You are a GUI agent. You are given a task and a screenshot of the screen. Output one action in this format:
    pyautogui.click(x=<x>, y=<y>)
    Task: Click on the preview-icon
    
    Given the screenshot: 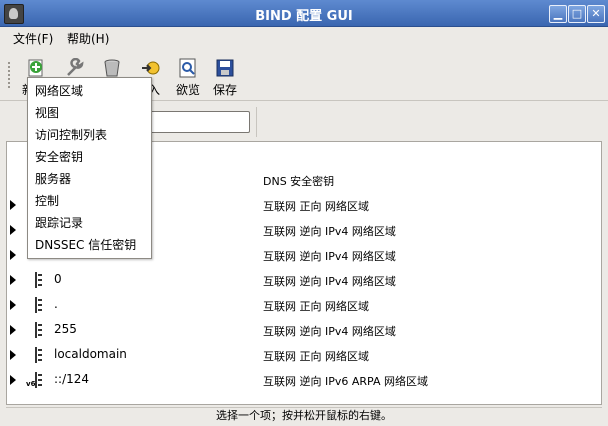 What is the action you would take?
    pyautogui.click(x=187, y=68)
    